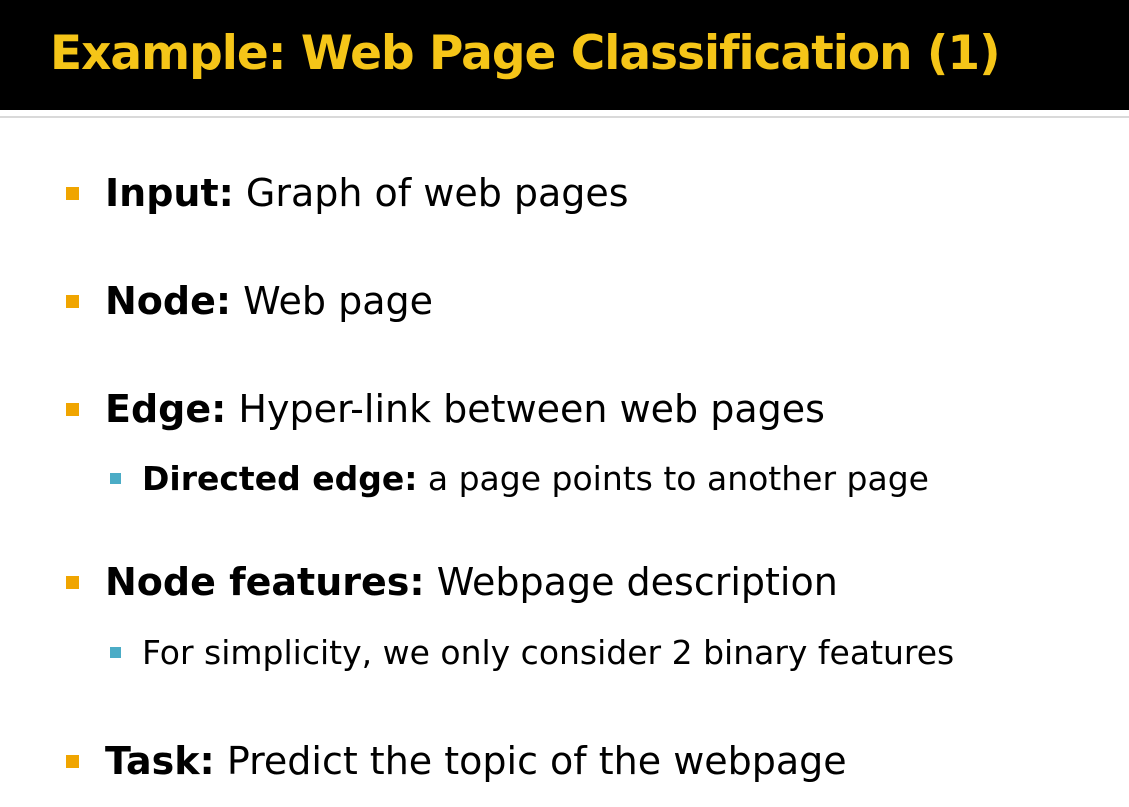  Describe the element at coordinates (564, 117) in the screenshot. I see `title-divider` at that location.